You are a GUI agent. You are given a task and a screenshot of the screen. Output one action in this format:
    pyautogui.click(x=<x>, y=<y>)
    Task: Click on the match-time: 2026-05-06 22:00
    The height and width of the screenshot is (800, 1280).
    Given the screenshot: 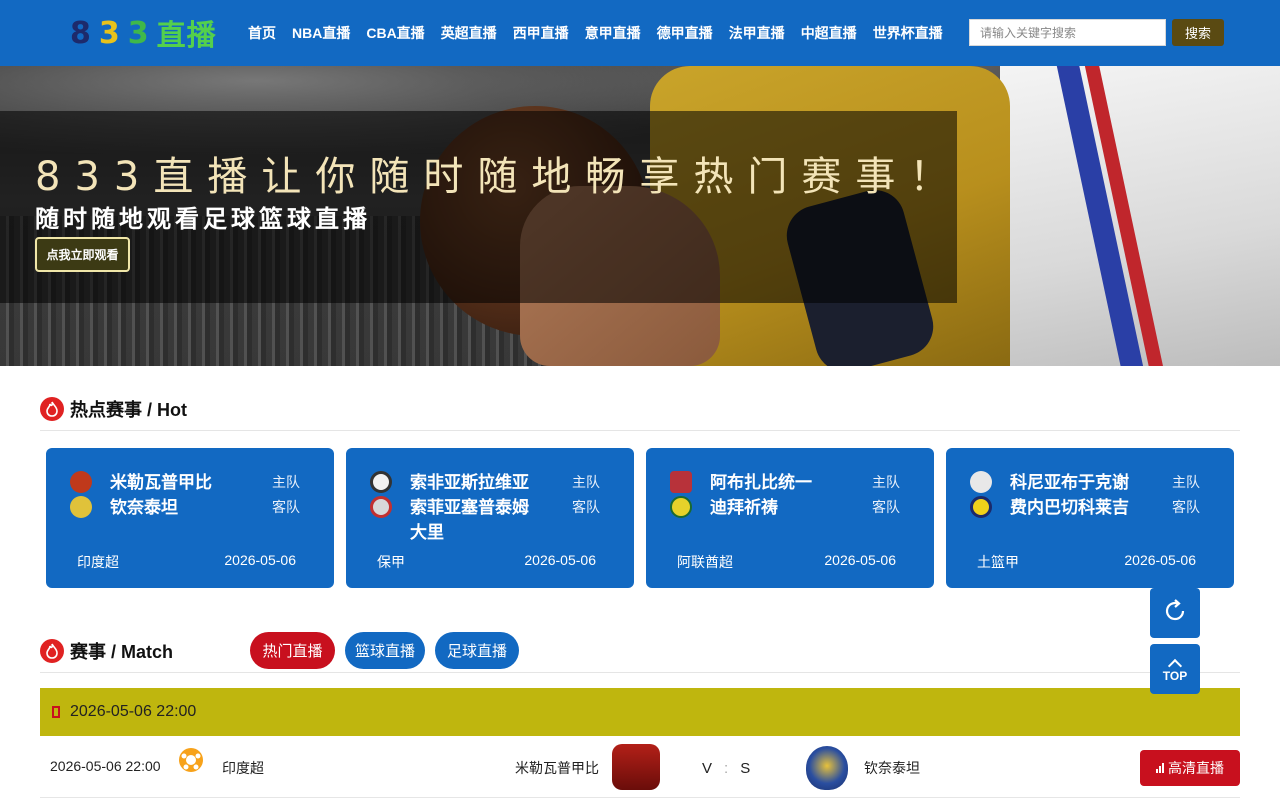 What is the action you would take?
    pyautogui.click(x=105, y=766)
    